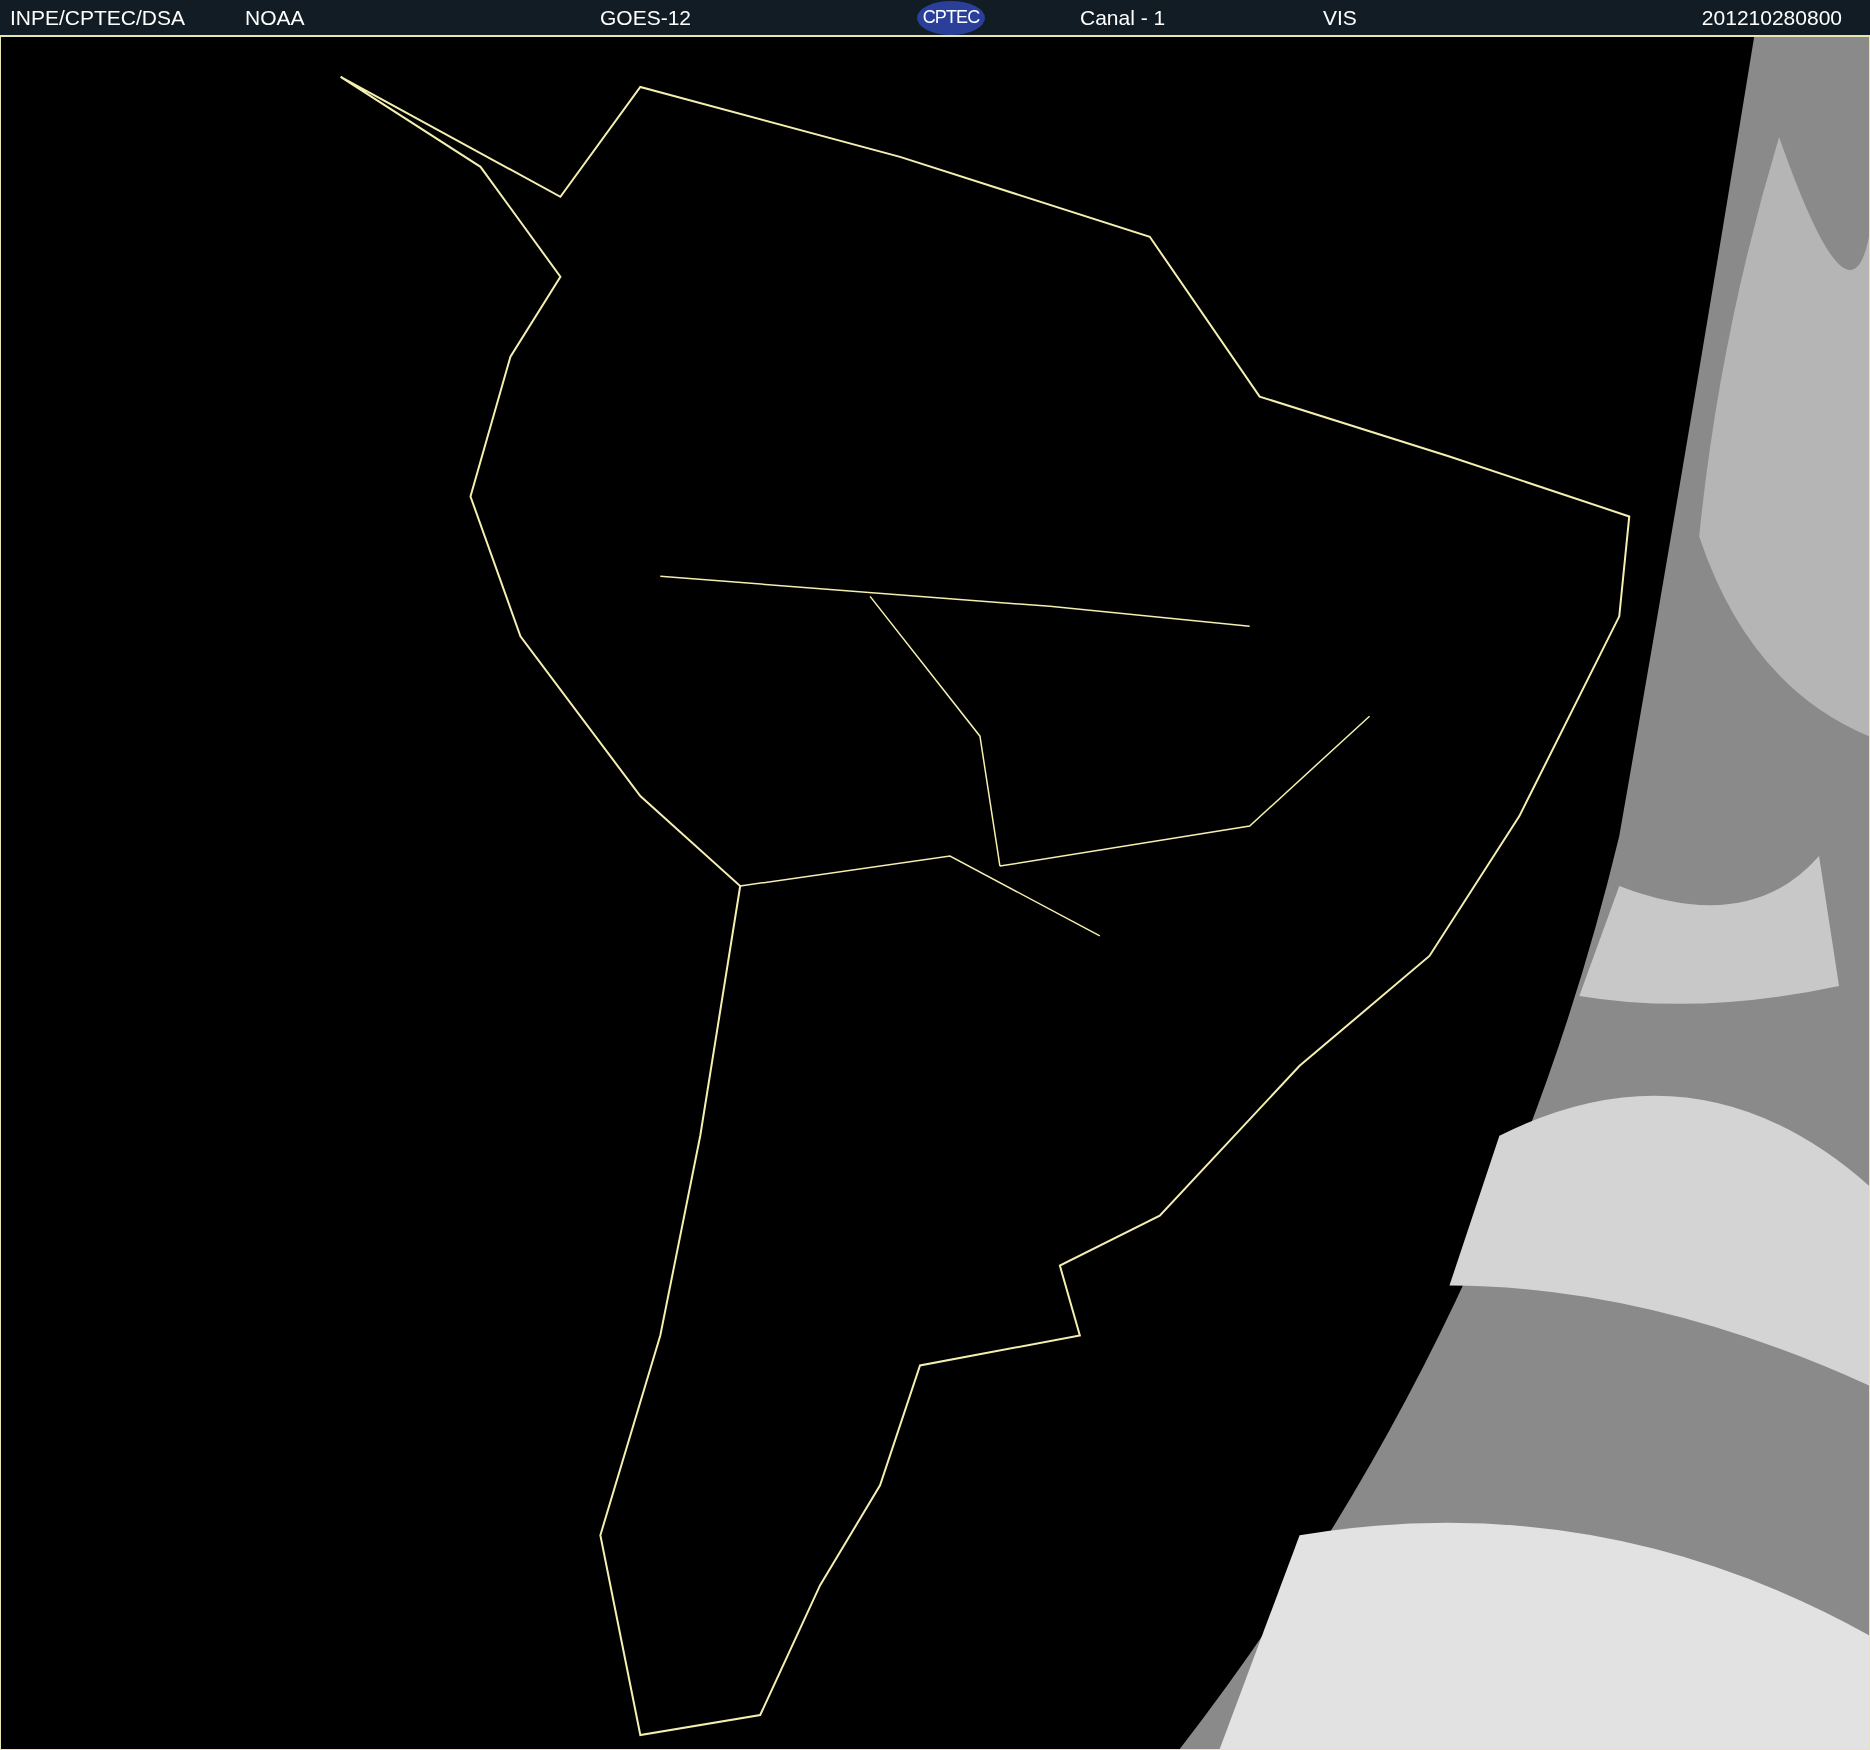  Describe the element at coordinates (98, 17) in the screenshot. I see `source-label: INPE/CPTEC/DSA` at that location.